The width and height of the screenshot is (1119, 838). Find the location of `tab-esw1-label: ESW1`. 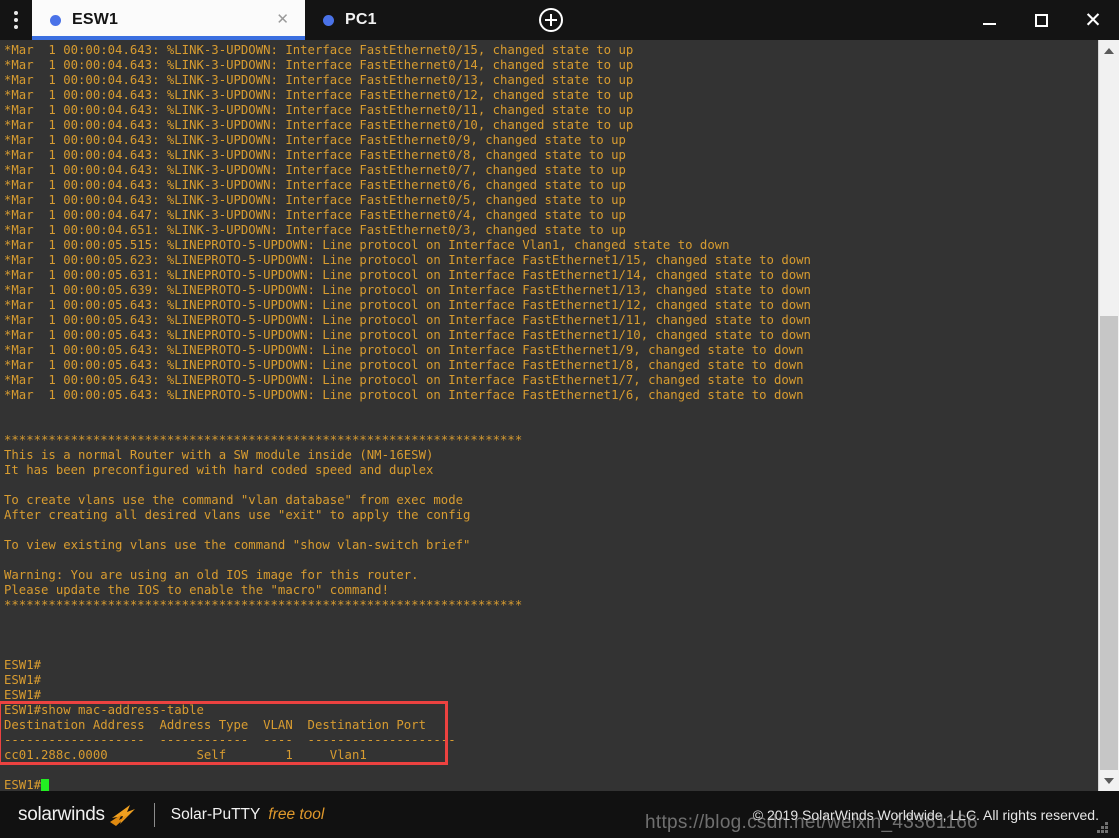

tab-esw1-label: ESW1 is located at coordinates (95, 19).